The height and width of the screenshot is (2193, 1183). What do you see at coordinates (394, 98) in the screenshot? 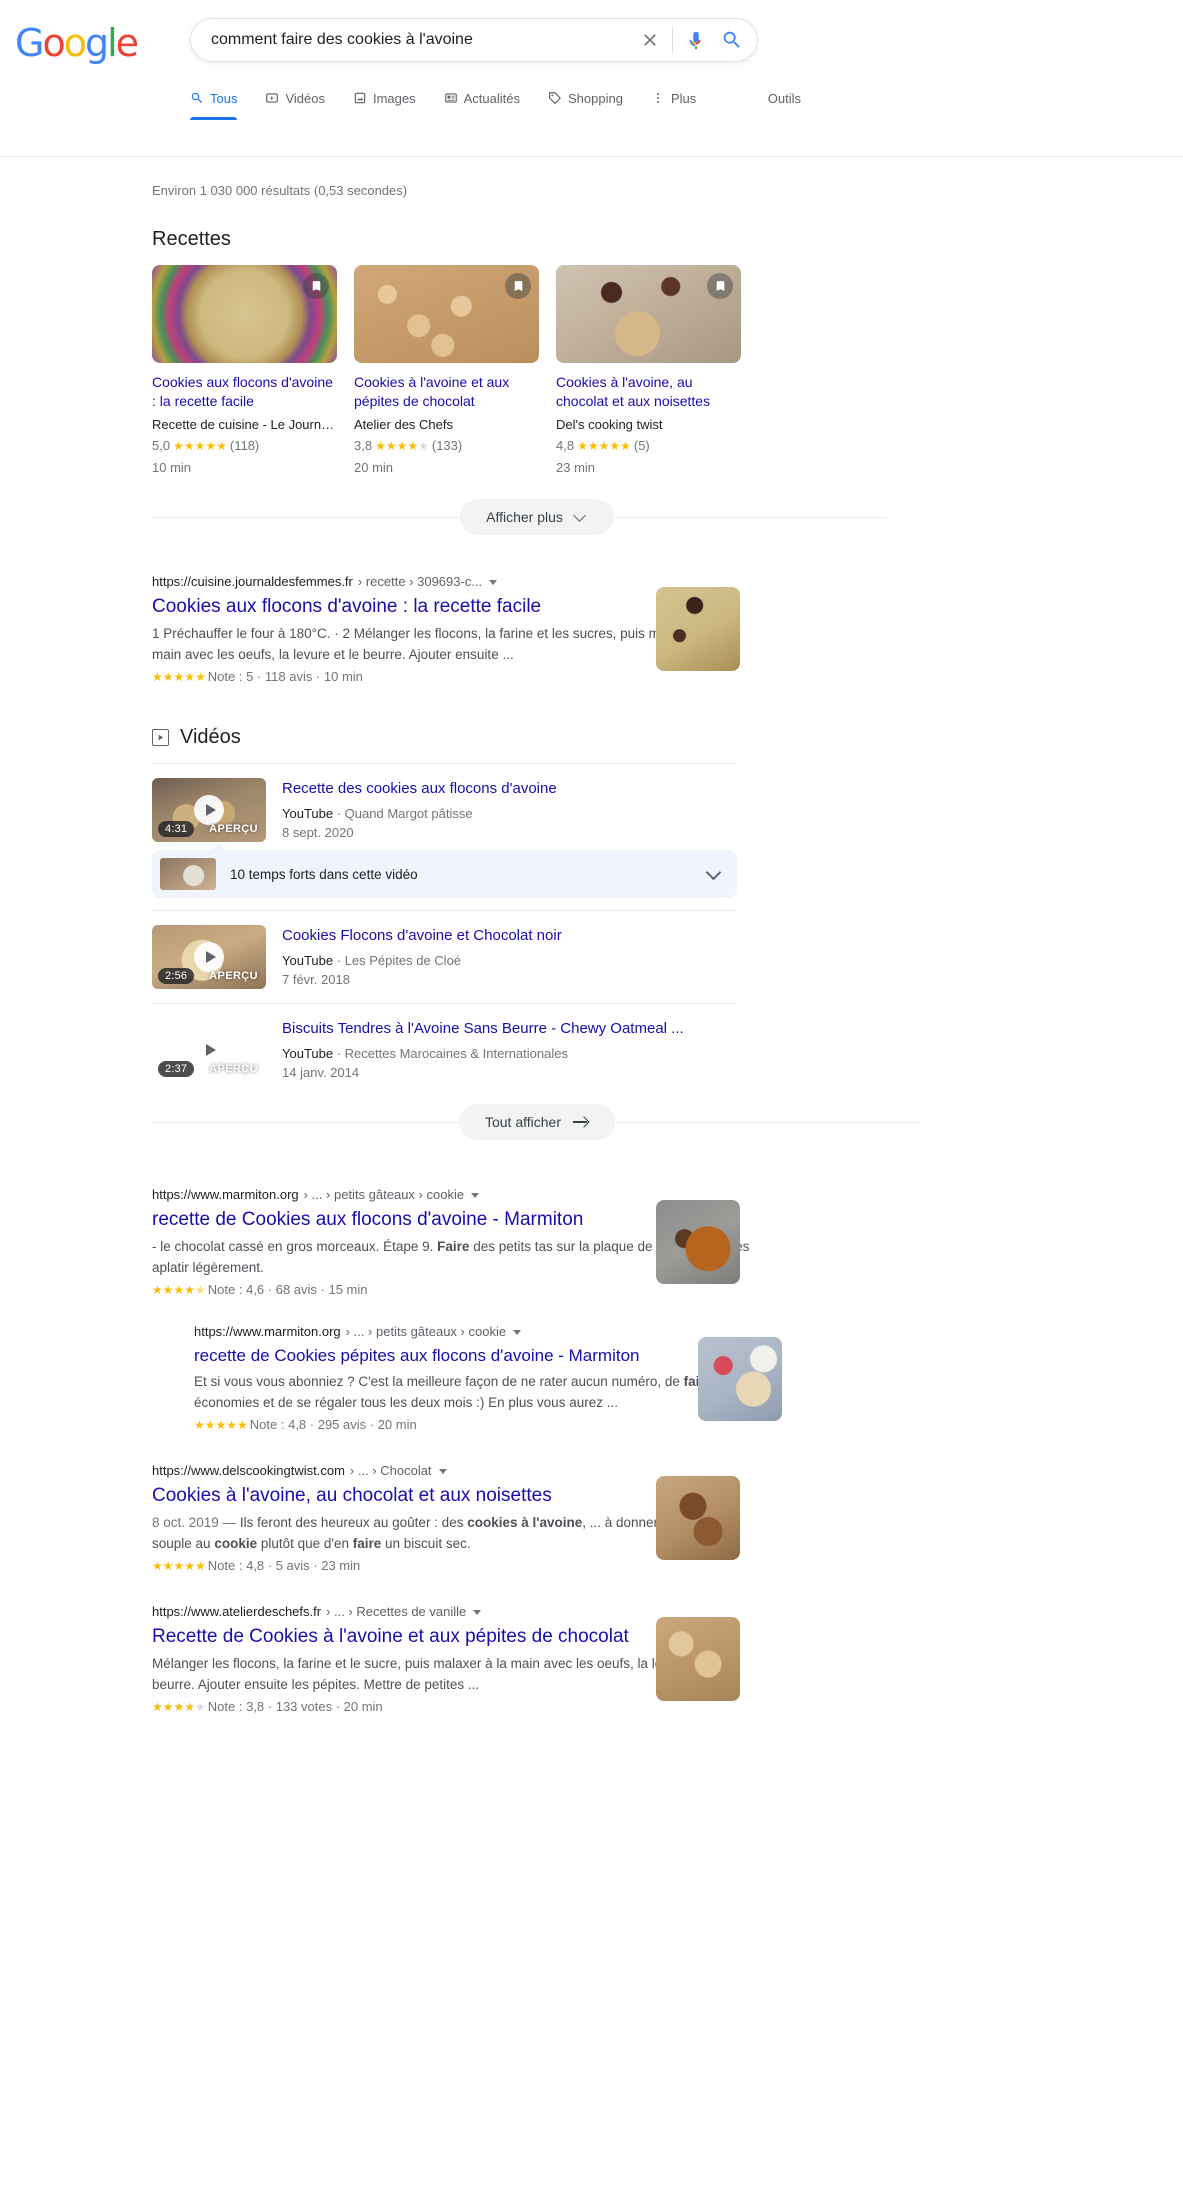
I see `tab-label: Images` at bounding box center [394, 98].